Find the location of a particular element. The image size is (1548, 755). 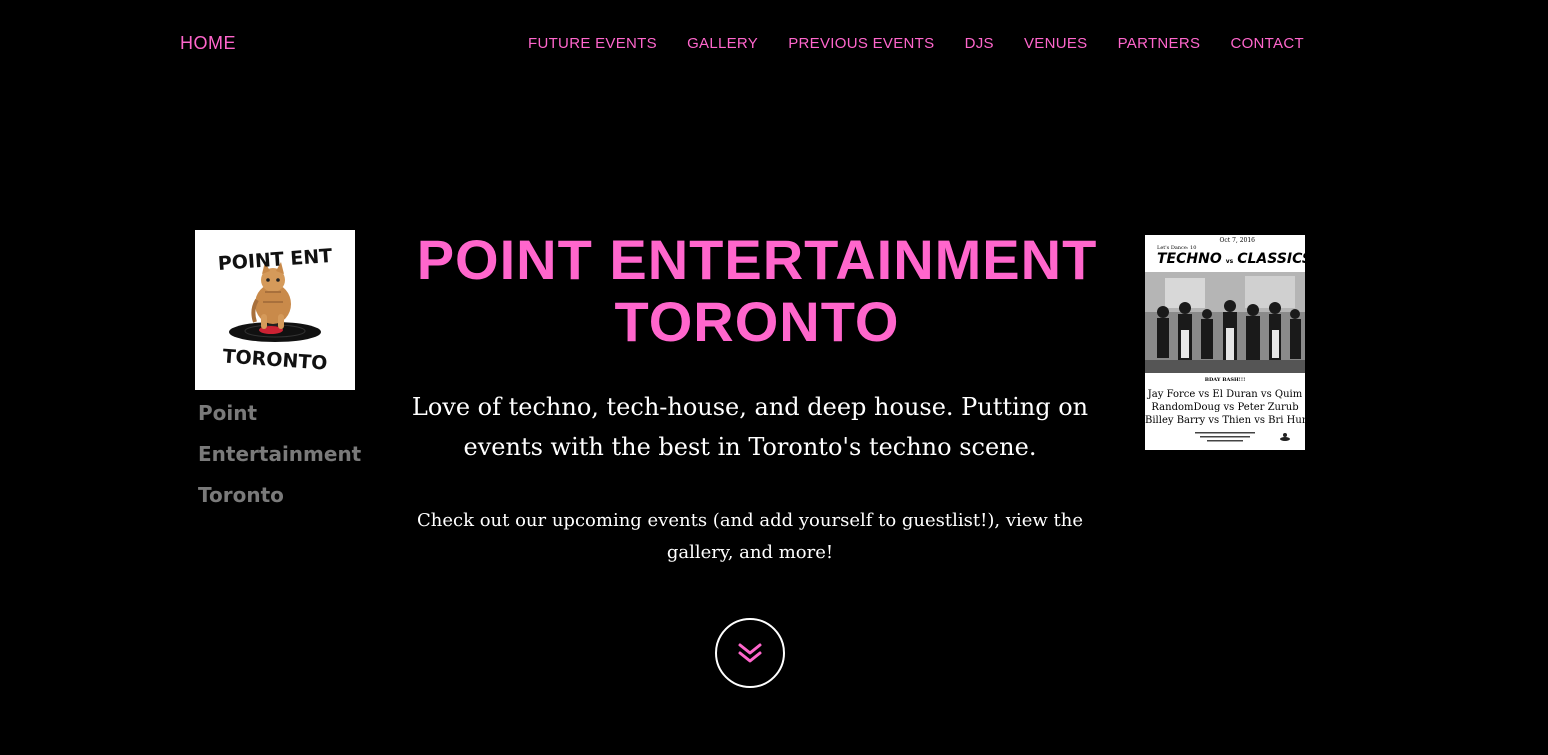

nav-item-previous-events: PREVIOUS EVENTS is located at coordinates (861, 44).